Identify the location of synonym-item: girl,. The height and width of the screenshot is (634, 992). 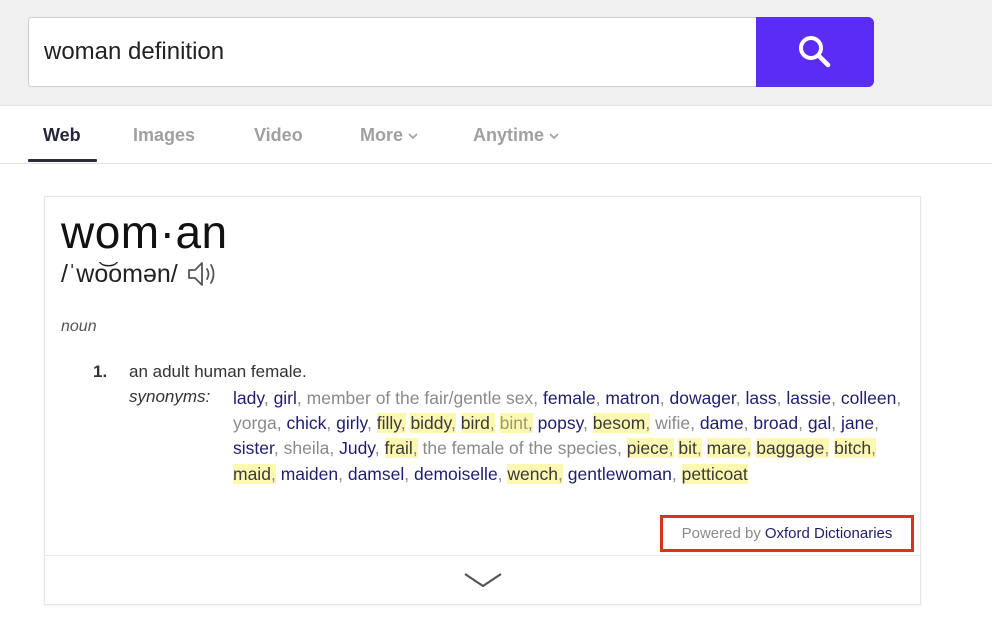
(288, 398).